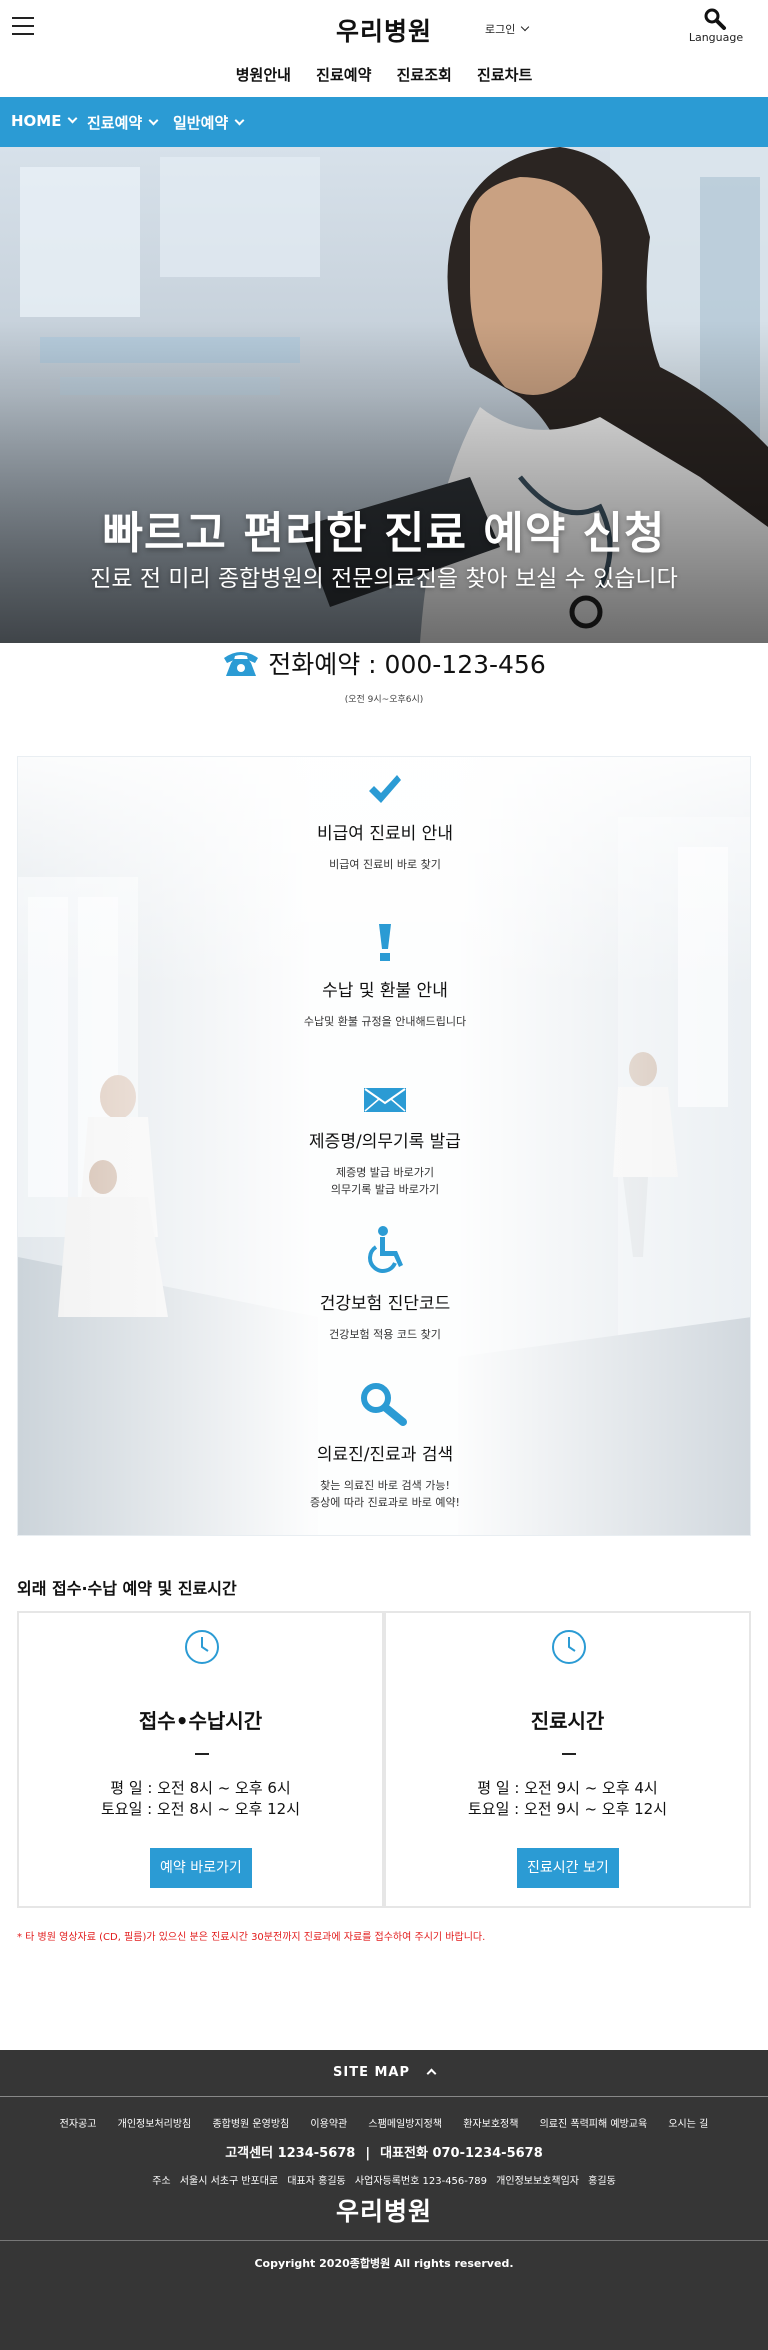 The width and height of the screenshot is (768, 2350). Describe the element at coordinates (461, 2153) in the screenshot. I see `main-phone: 대표전화 070-1234-5678` at that location.